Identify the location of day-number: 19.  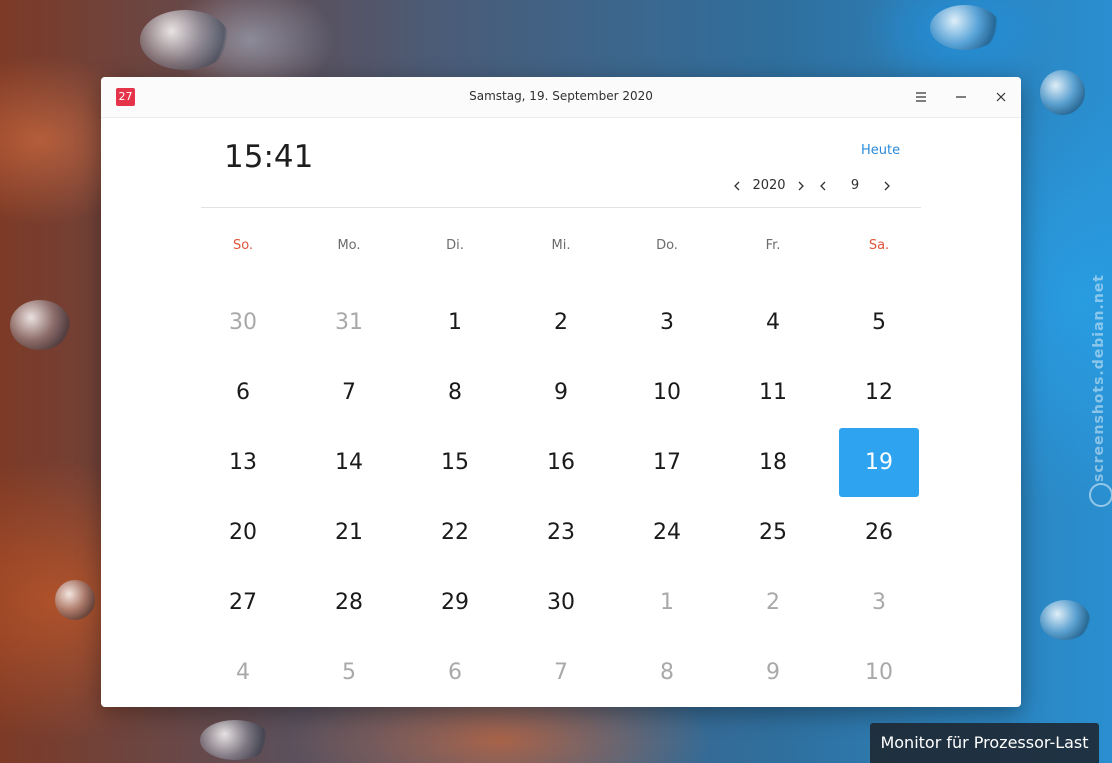
(879, 462).